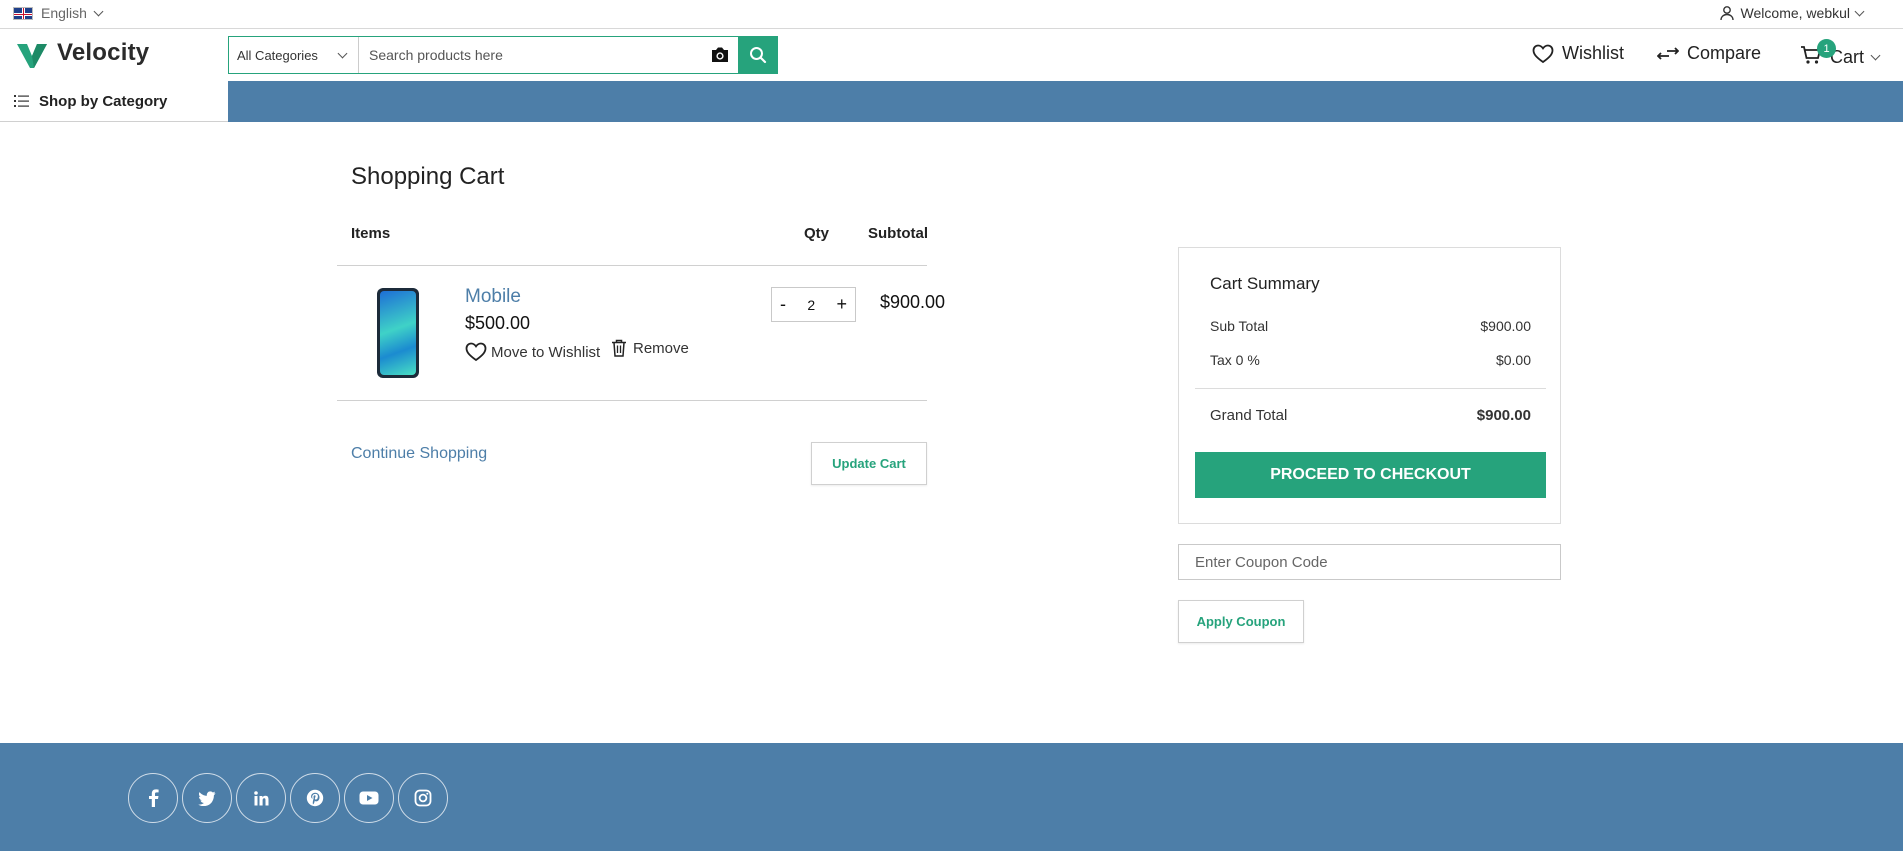  I want to click on grand-total-value: $900.00, so click(1503, 415).